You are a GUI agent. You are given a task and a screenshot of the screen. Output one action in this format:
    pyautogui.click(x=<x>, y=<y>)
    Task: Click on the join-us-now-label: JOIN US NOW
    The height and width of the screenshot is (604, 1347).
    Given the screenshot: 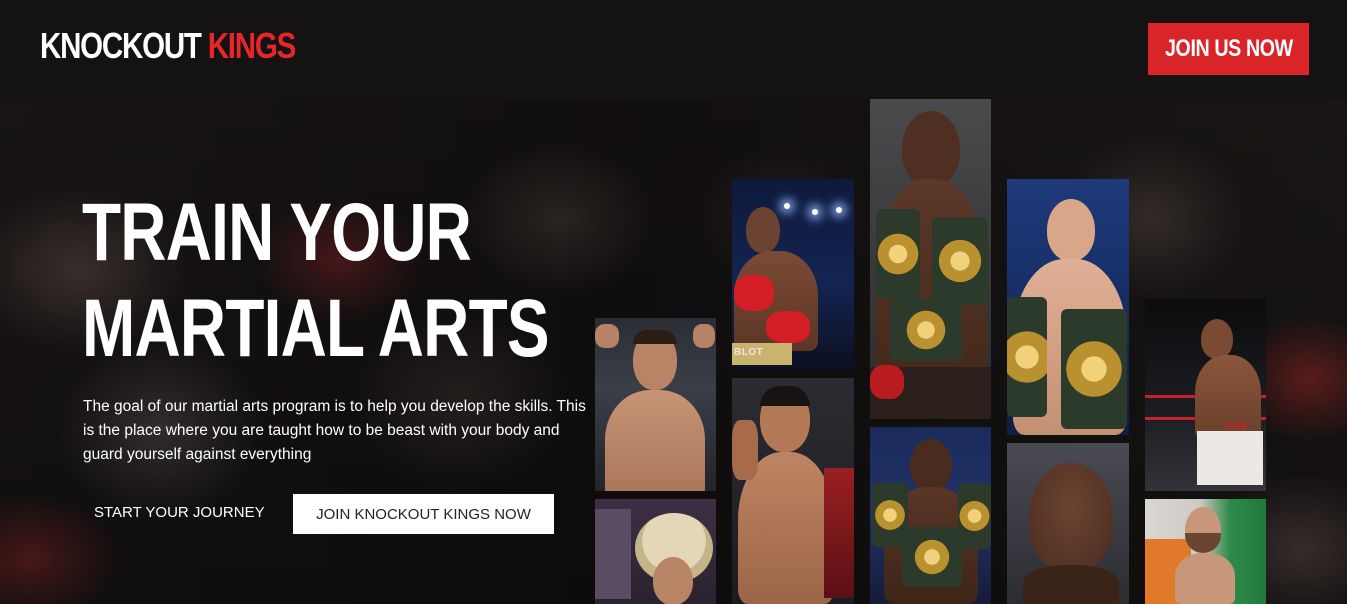 What is the action you would take?
    pyautogui.click(x=1228, y=48)
    